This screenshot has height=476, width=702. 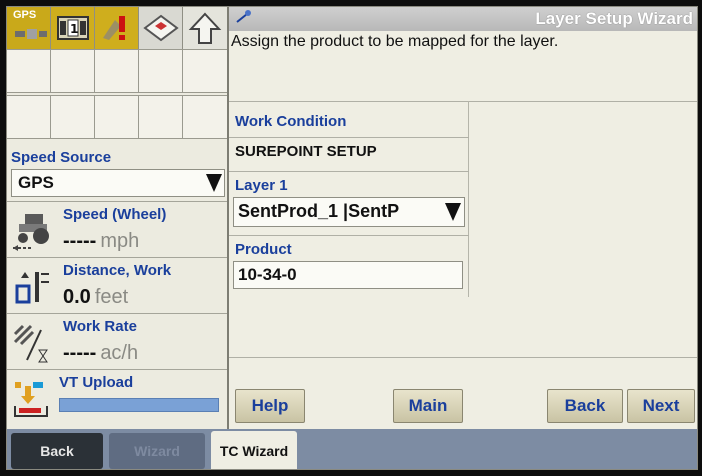 What do you see at coordinates (25, 15) in the screenshot?
I see `gps-label: GPS` at bounding box center [25, 15].